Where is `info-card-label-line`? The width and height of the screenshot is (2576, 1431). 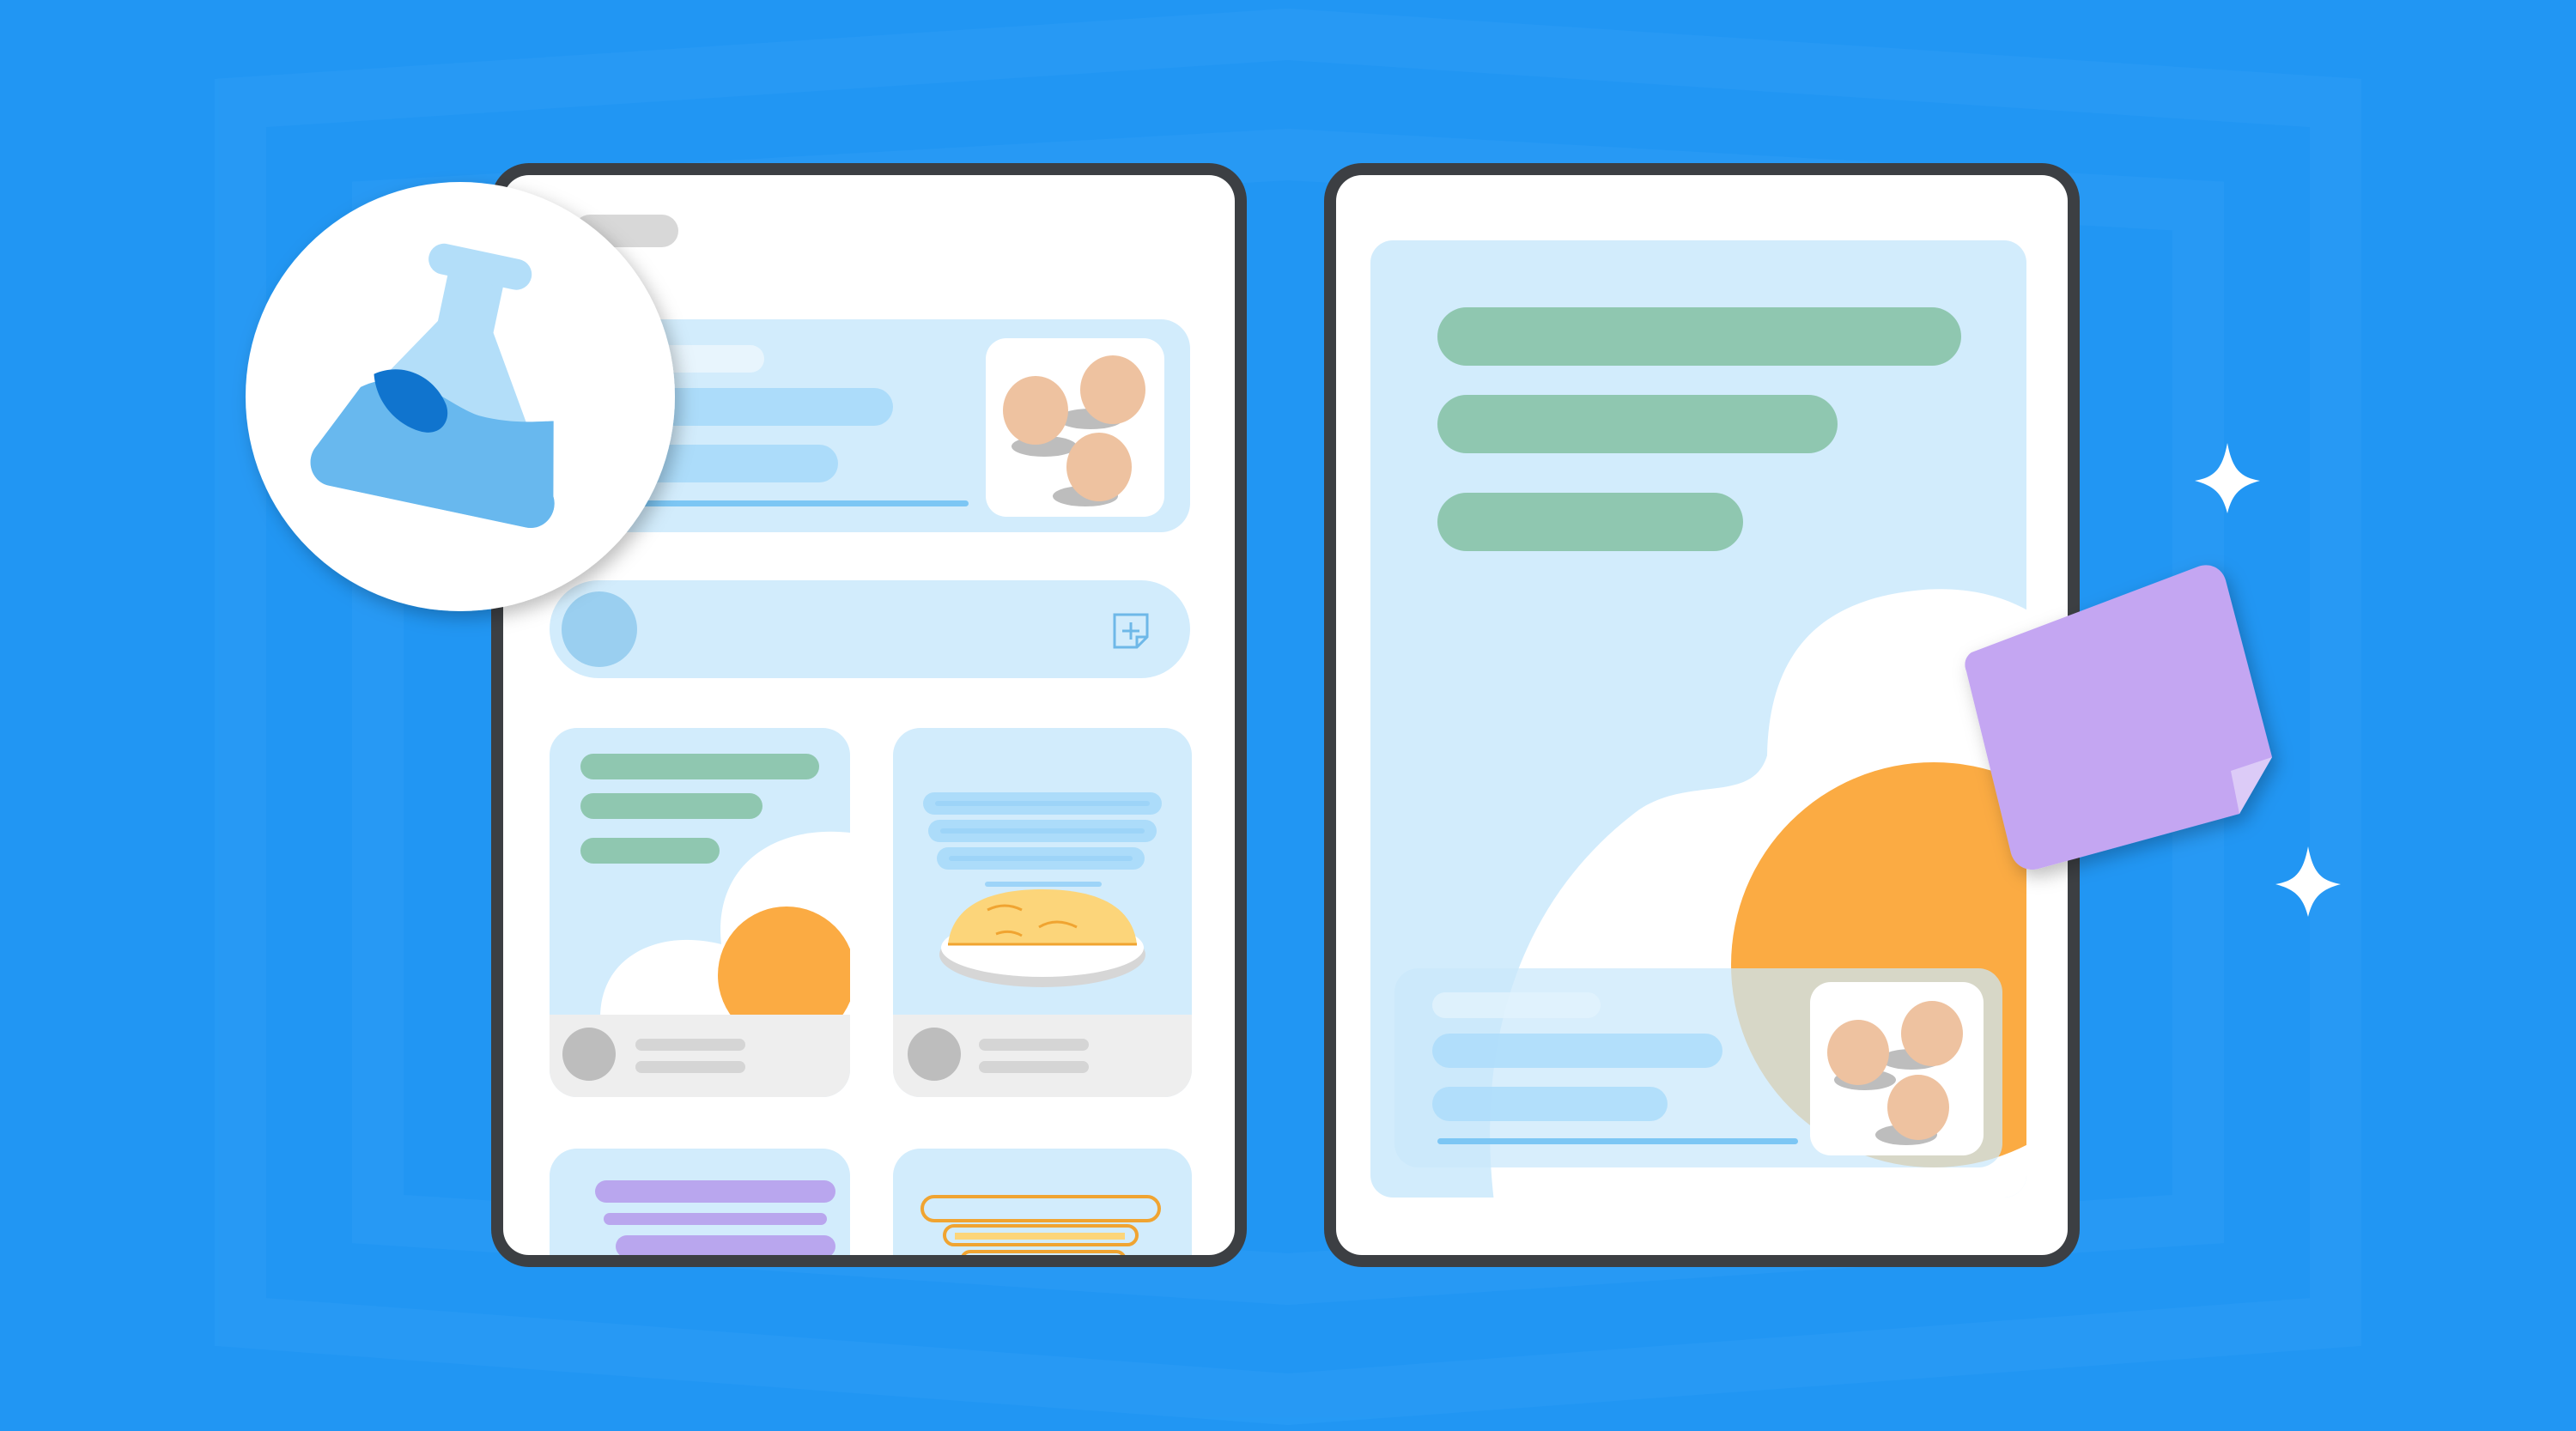
info-card-label-line is located at coordinates (1517, 1005).